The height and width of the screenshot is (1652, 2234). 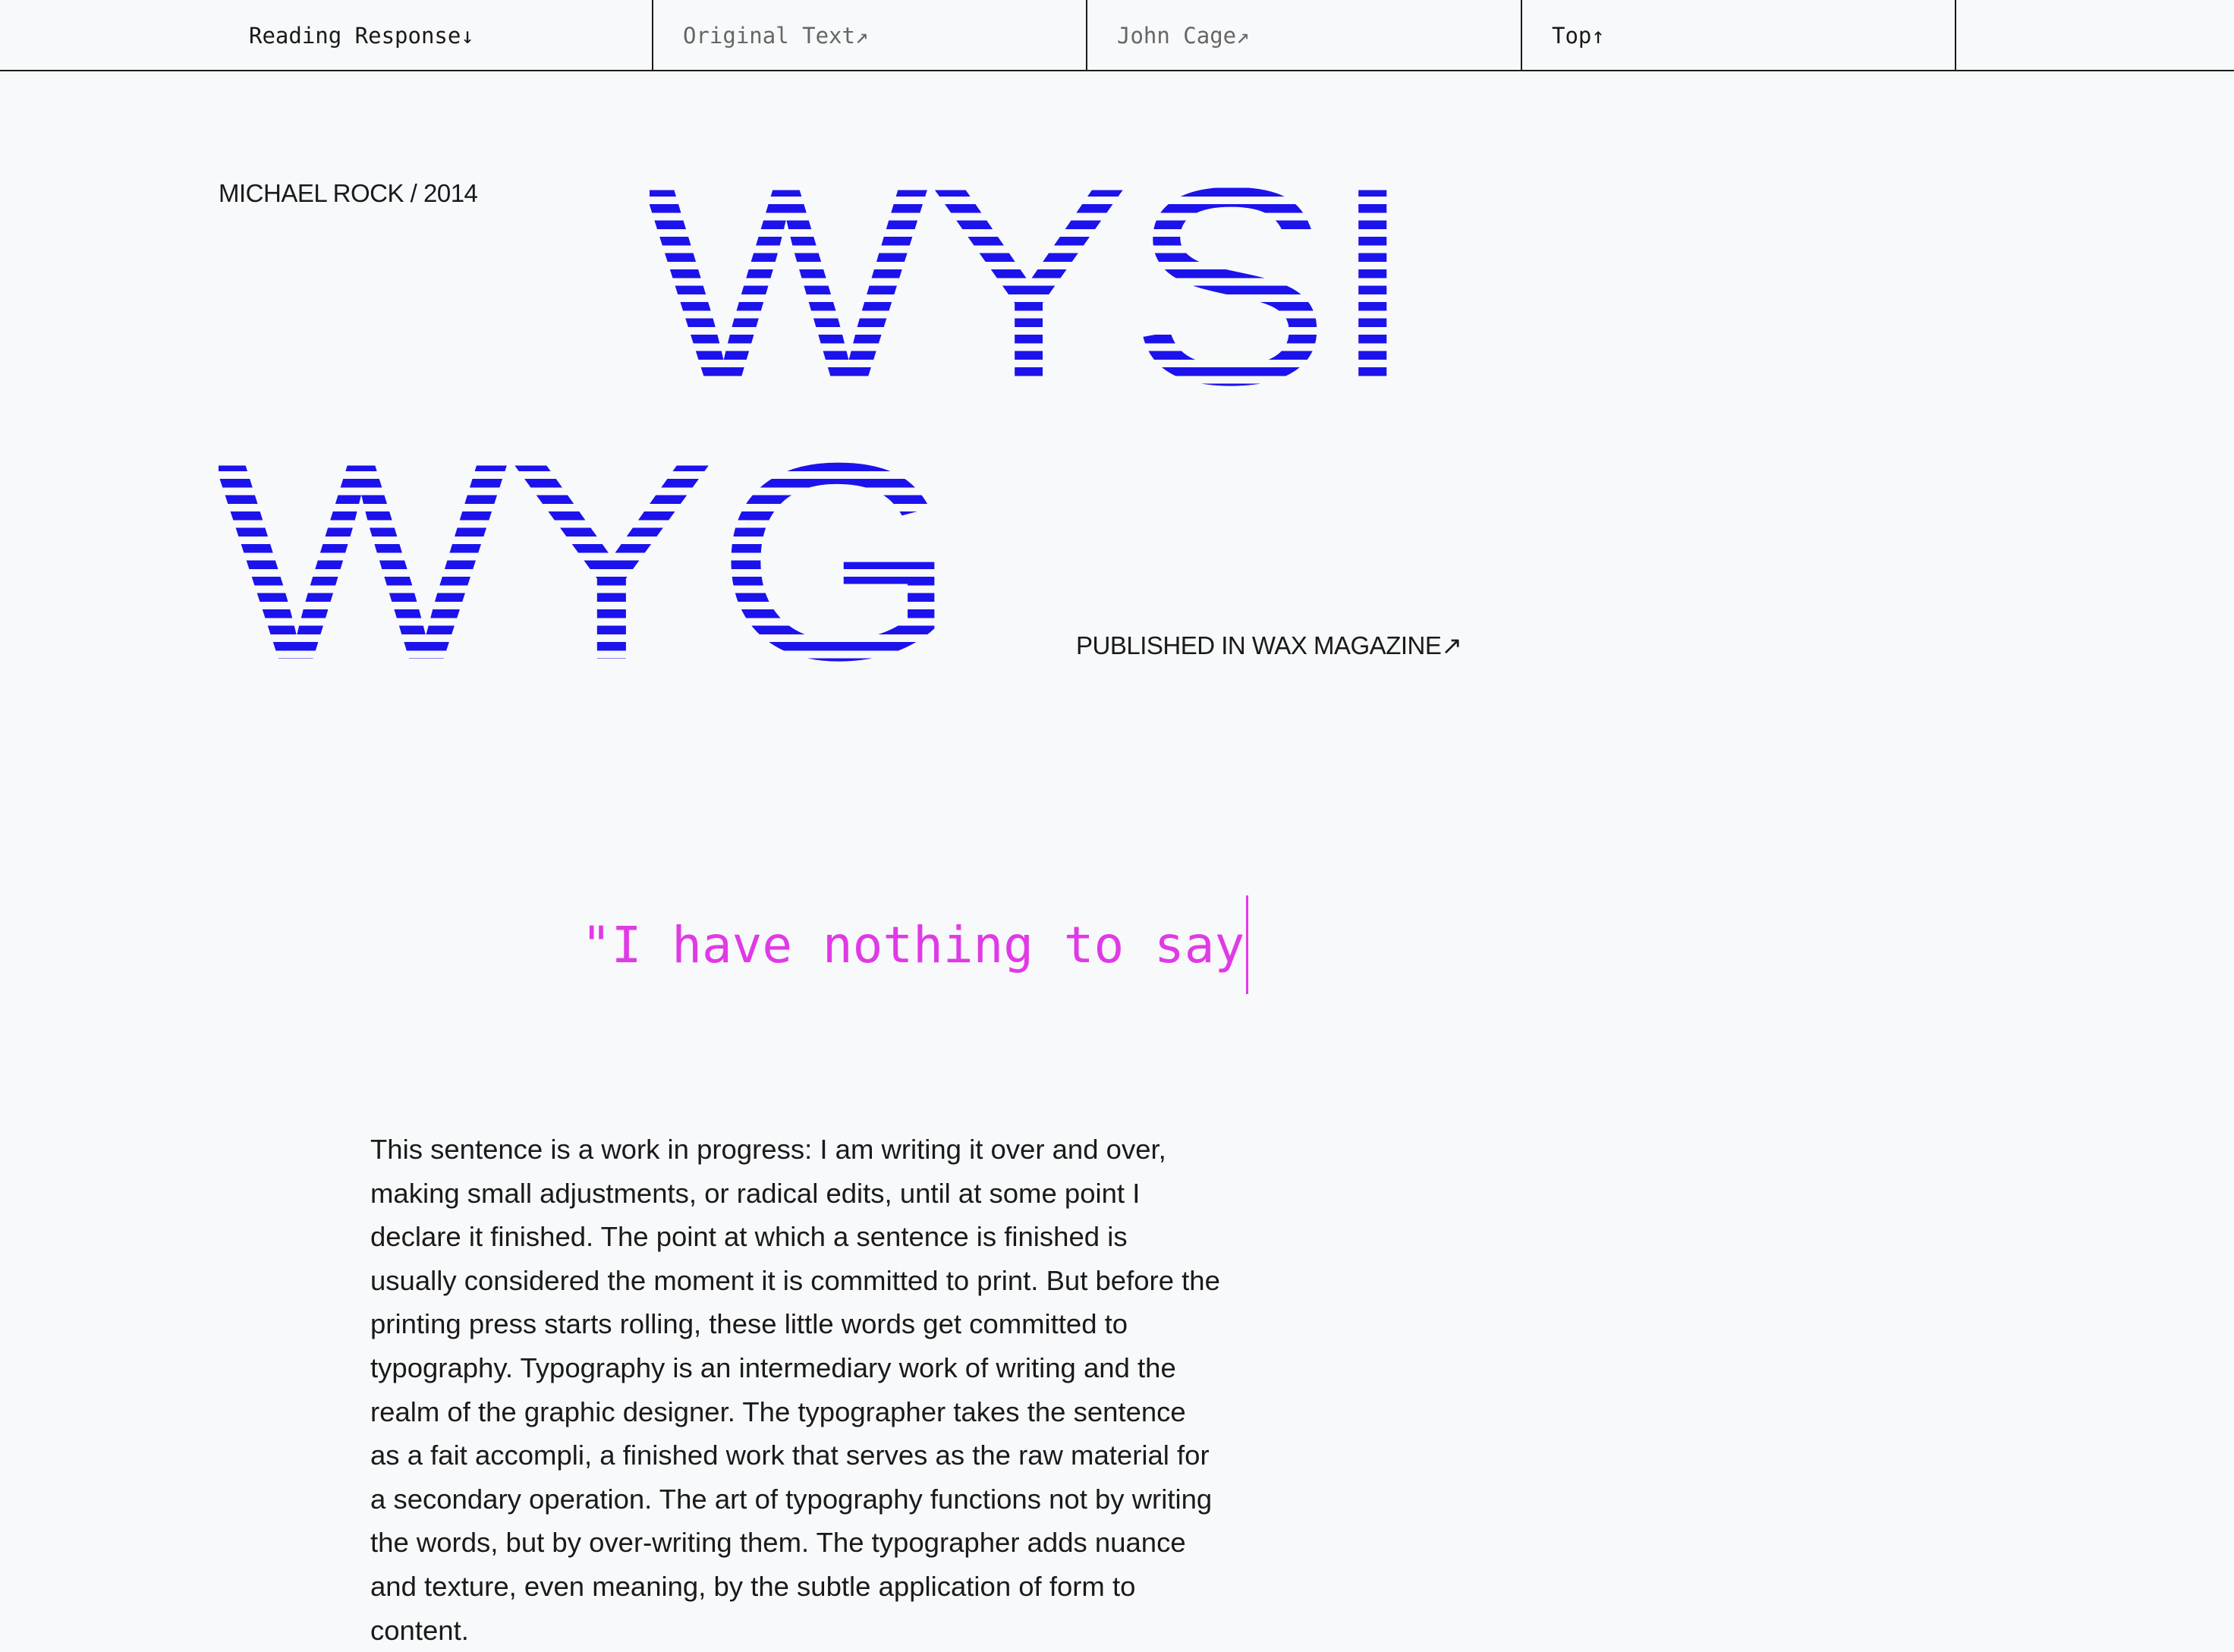 What do you see at coordinates (362, 35) in the screenshot?
I see `nav-reading-response: Reading Response↓` at bounding box center [362, 35].